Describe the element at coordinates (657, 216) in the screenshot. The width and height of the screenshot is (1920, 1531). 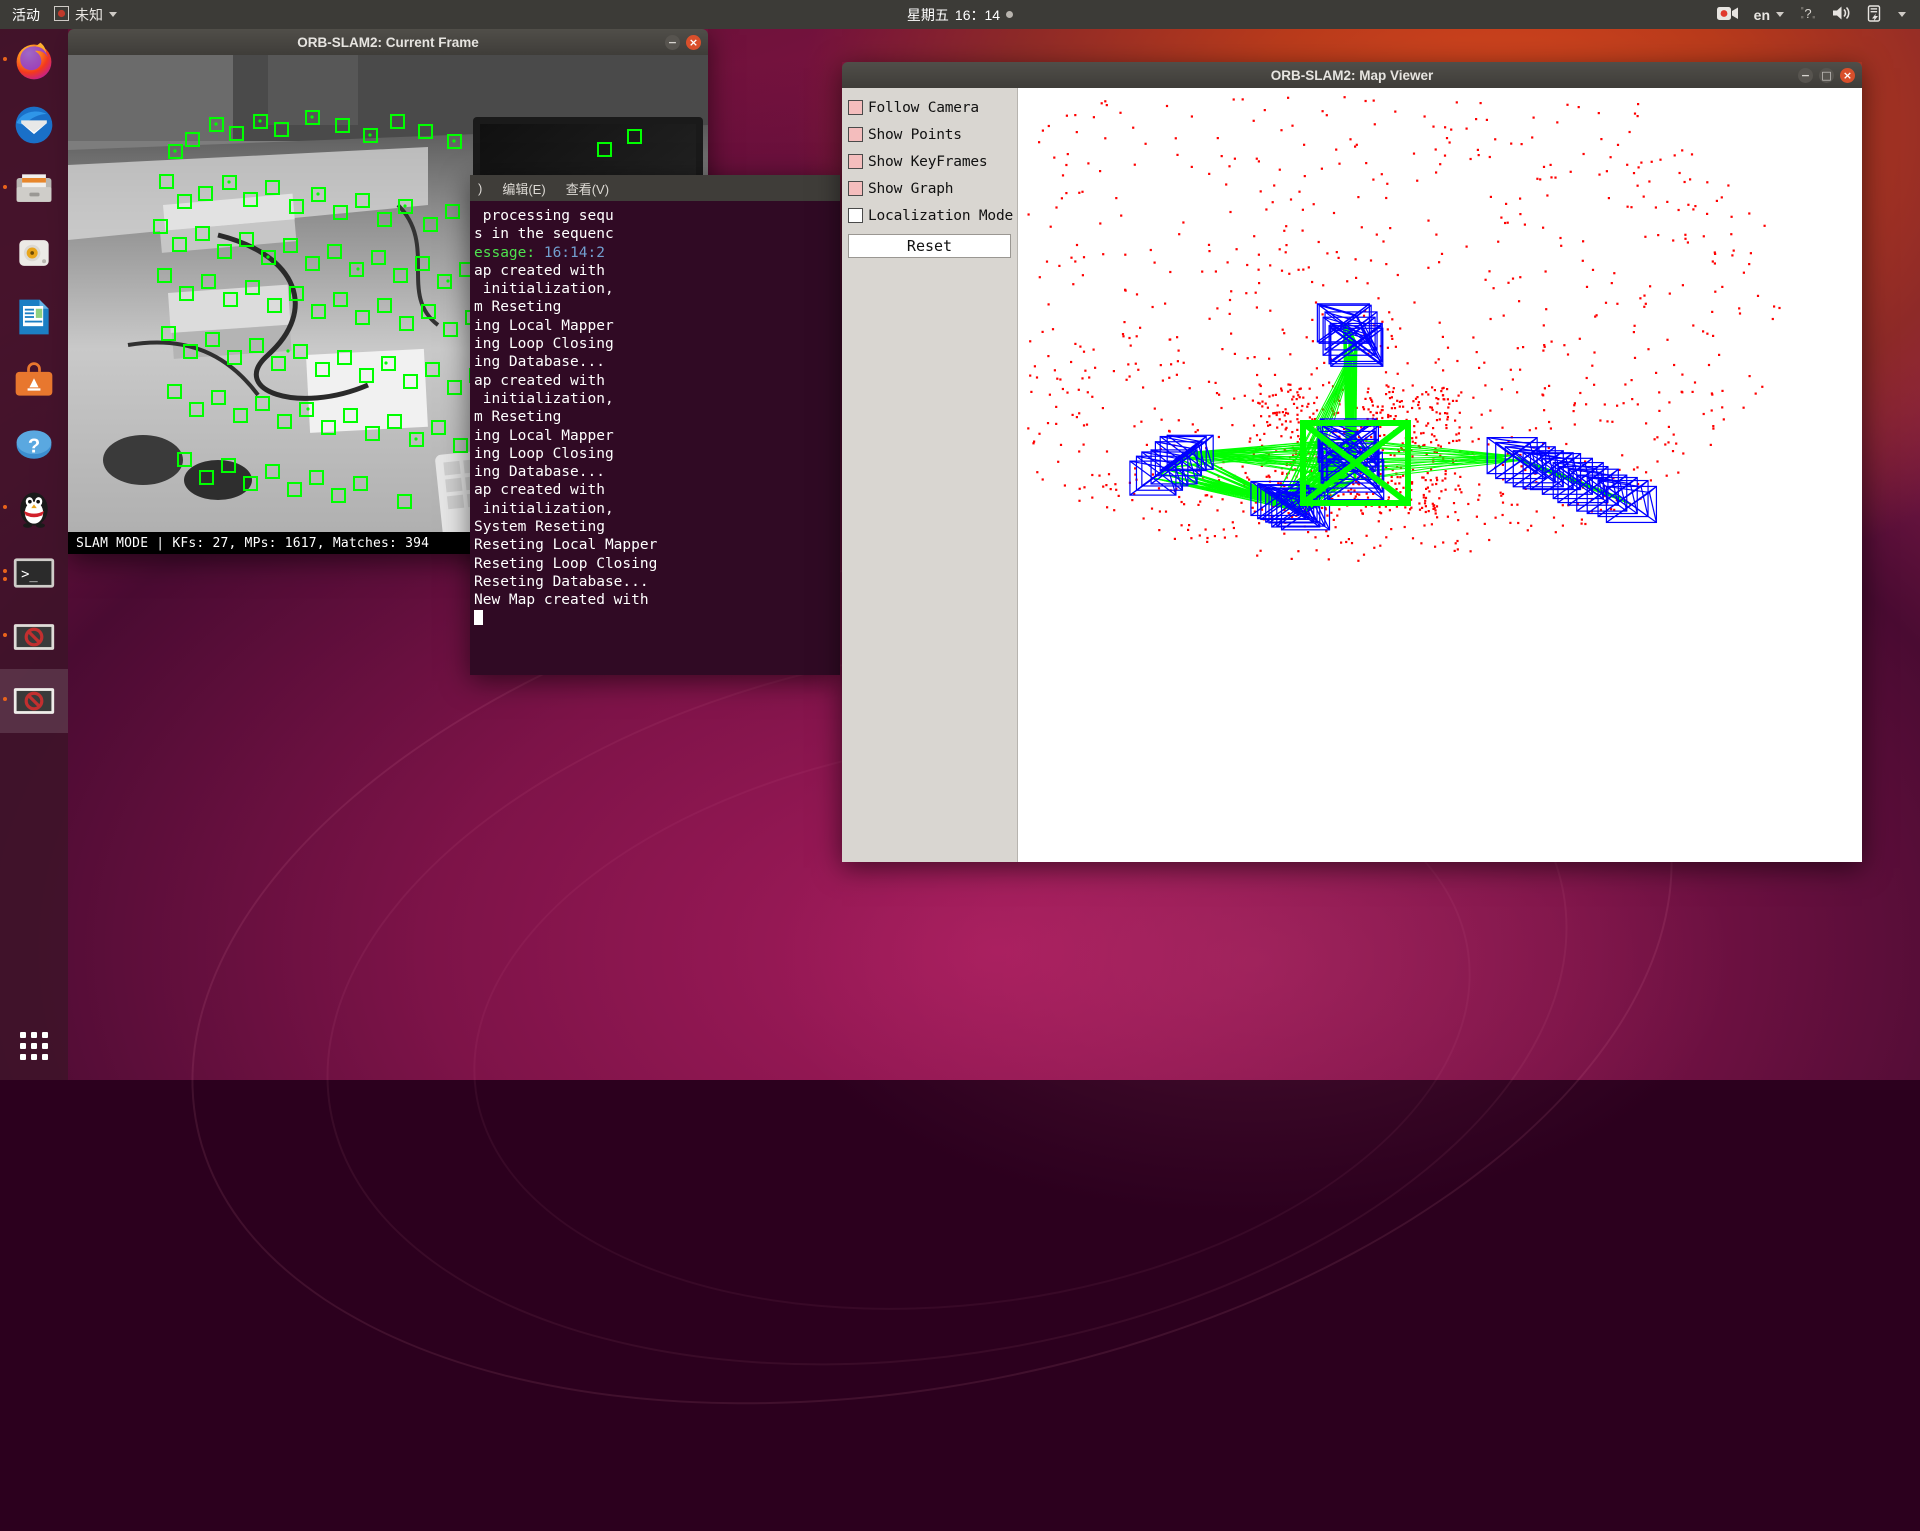
I see `terminal-line: processing sequ` at that location.